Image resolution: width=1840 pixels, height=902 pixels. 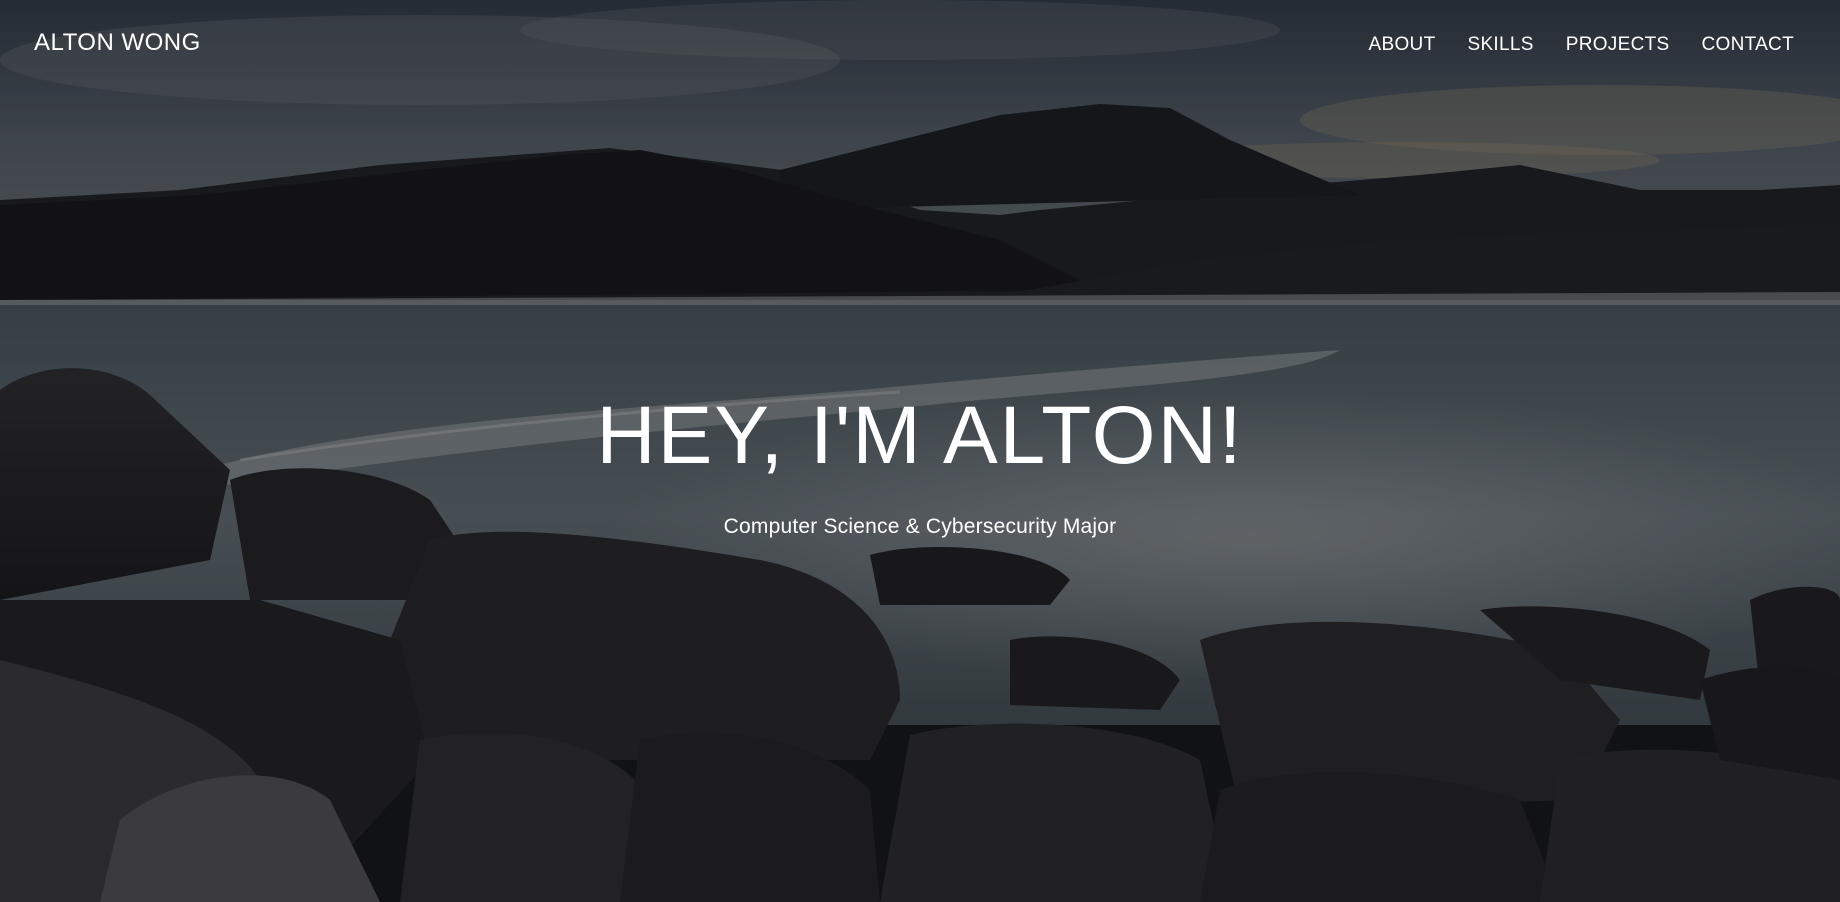 I want to click on nav-links: ABOUT SKILLS PROJECTS CONTACT, so click(x=1581, y=45).